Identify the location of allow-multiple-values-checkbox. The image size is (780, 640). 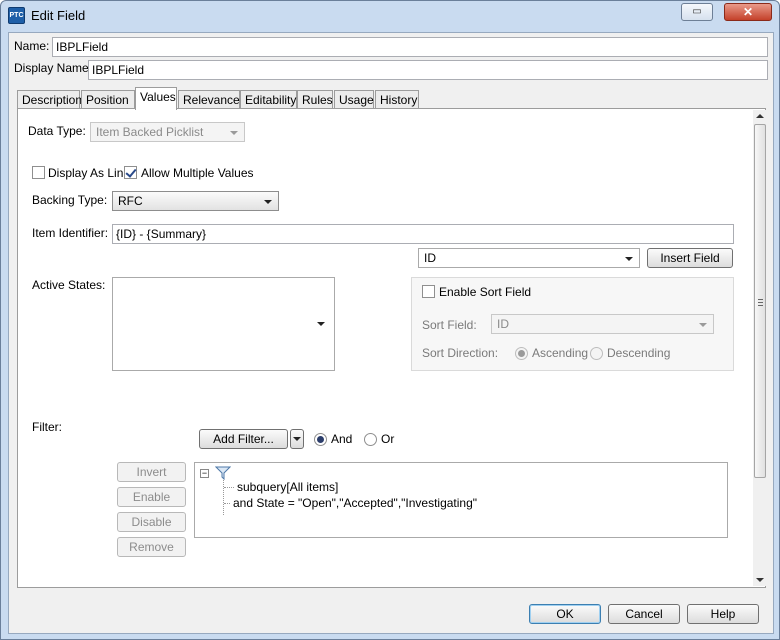
(130, 172).